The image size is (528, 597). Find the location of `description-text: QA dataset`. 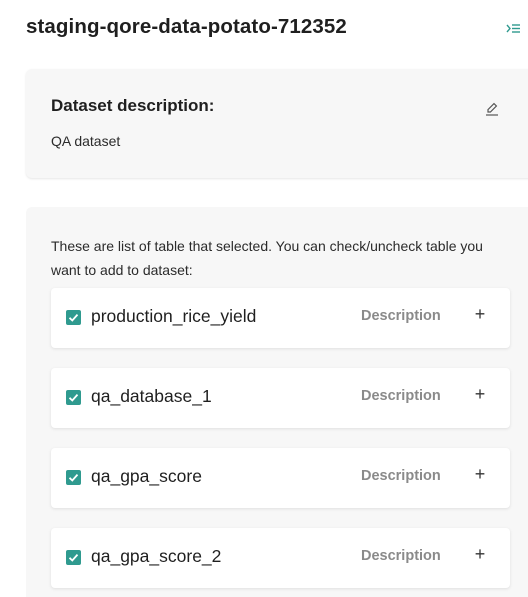

description-text: QA dataset is located at coordinates (86, 141).